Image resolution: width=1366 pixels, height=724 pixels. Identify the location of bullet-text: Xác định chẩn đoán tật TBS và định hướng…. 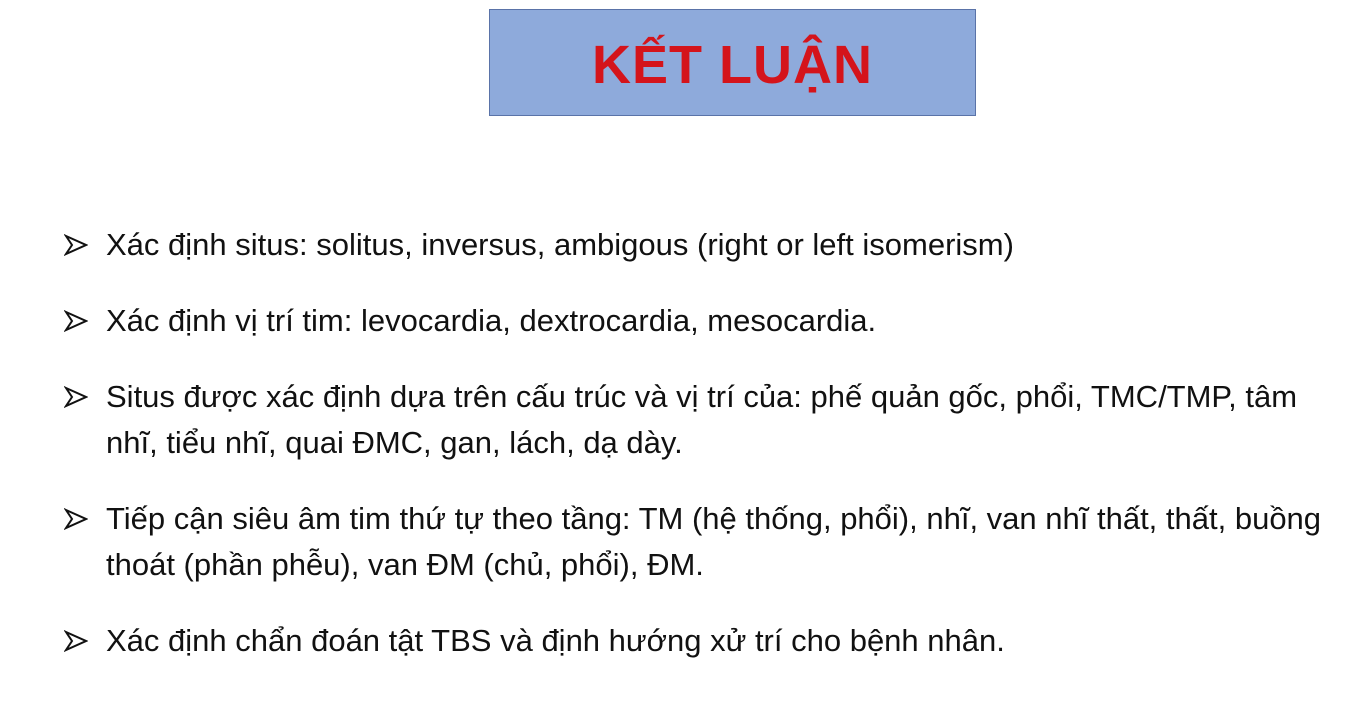
(555, 640).